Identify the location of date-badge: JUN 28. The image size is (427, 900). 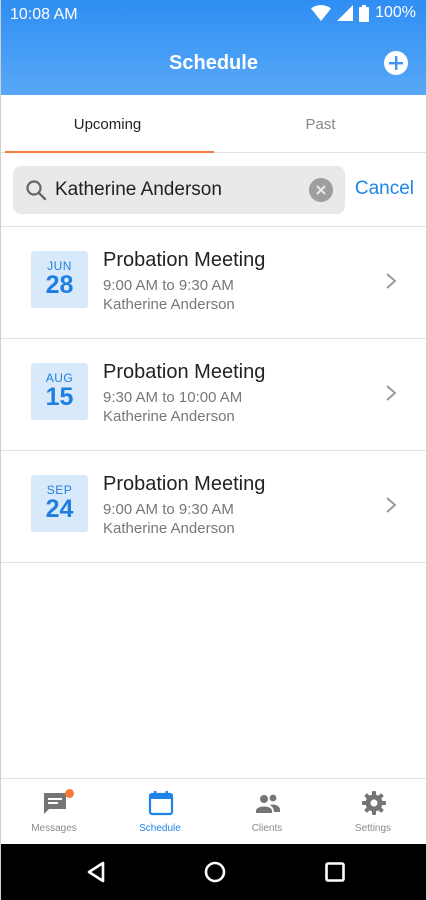
(59, 279).